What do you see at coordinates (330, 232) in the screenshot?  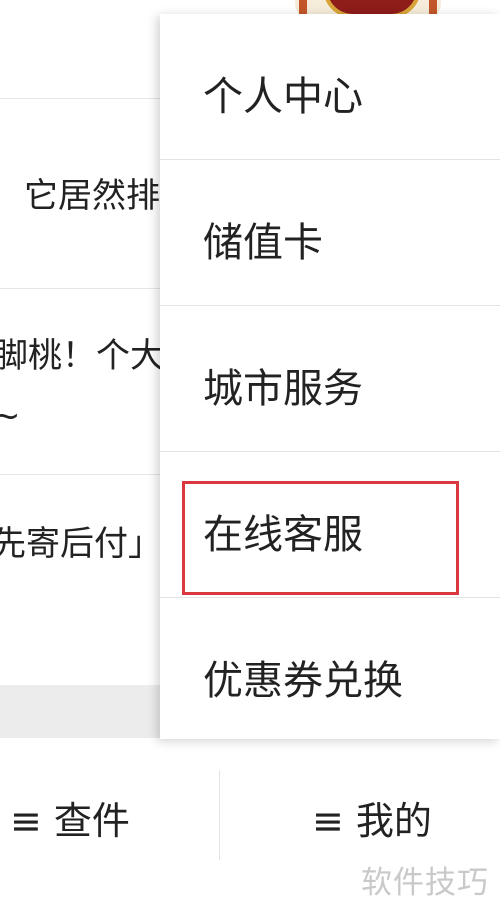 I see `menu-item-stored-value-card: 储值卡` at bounding box center [330, 232].